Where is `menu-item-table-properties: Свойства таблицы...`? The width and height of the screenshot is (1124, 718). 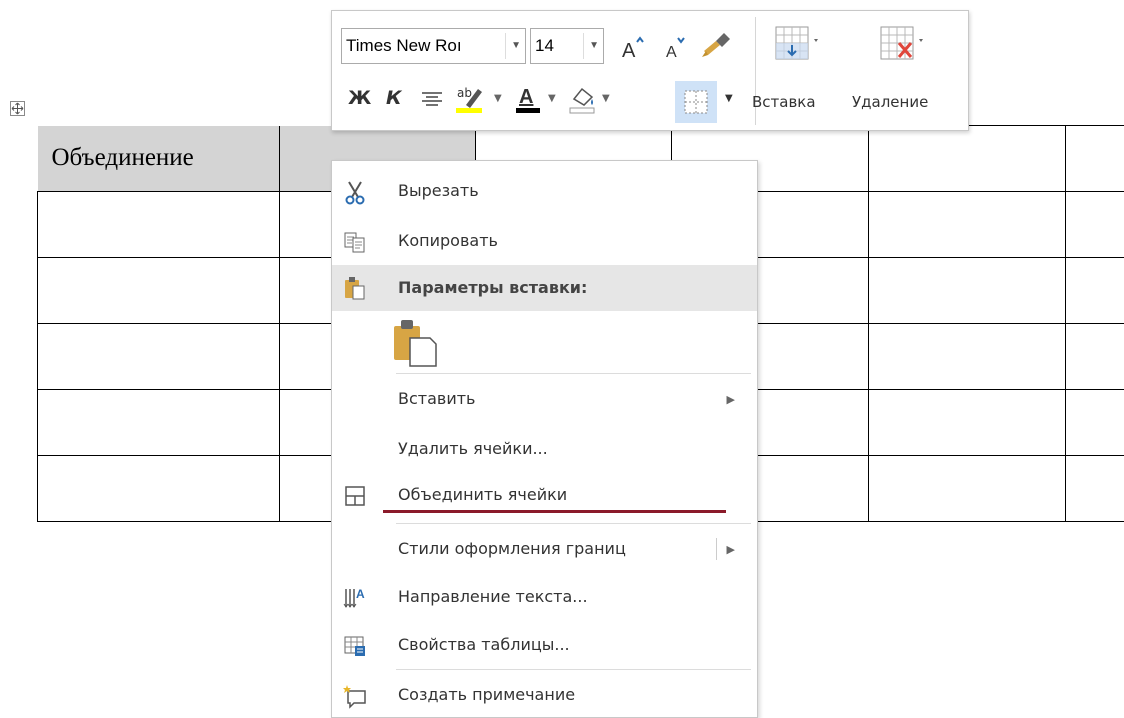 menu-item-table-properties: Свойства таблицы... is located at coordinates (544, 645).